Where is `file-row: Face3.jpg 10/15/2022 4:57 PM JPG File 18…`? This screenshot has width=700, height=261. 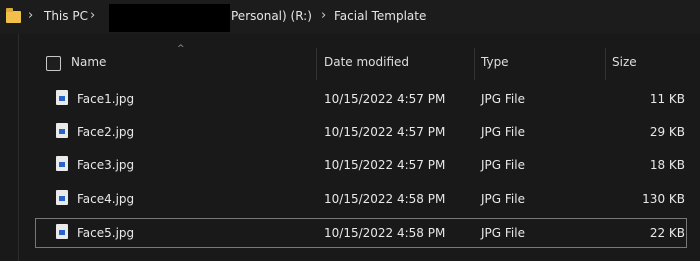 file-row: Face3.jpg 10/15/2022 4:57 PM JPG File 18… is located at coordinates (365, 165).